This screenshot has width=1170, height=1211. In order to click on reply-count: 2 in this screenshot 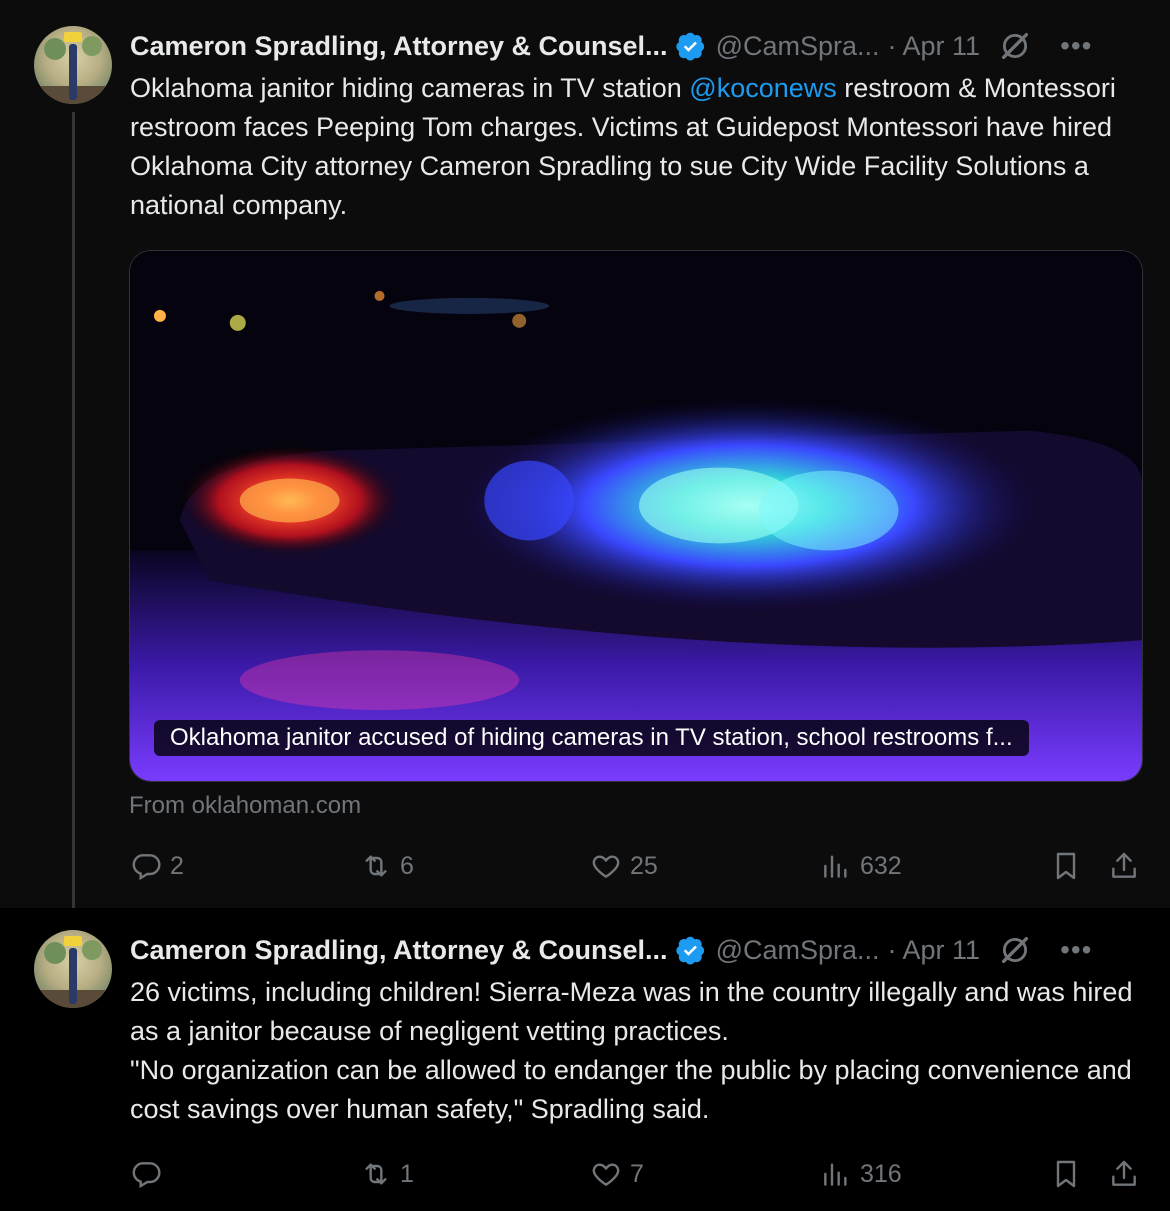, I will do `click(177, 865)`.